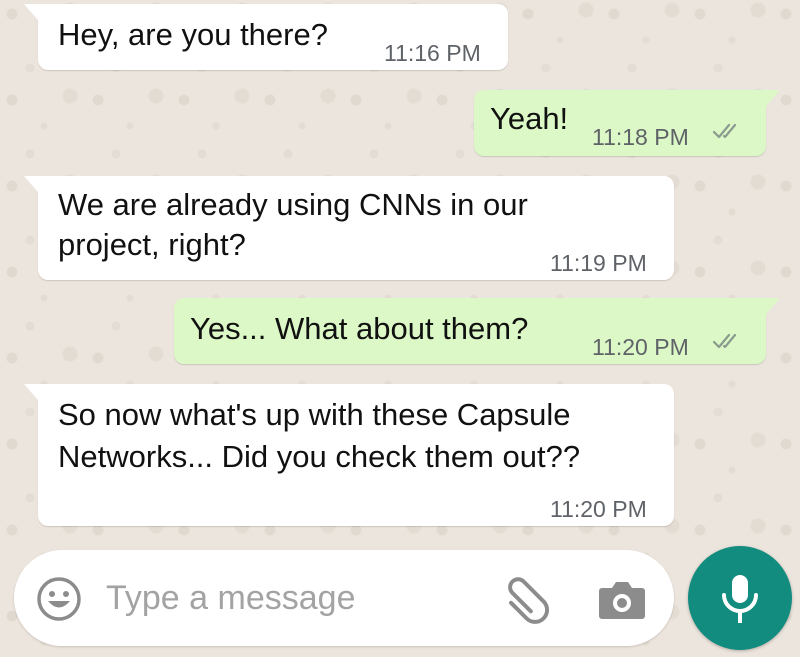  What do you see at coordinates (319, 456) in the screenshot?
I see `message-text-line-2: Networks... Did you check them out??` at bounding box center [319, 456].